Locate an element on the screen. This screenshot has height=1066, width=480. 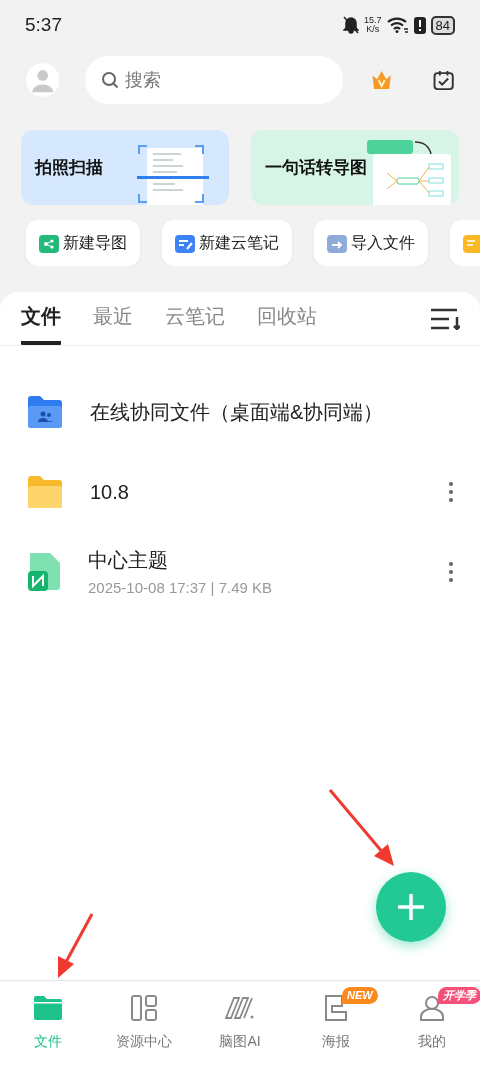
document-icon is located at coordinates (471, 243).